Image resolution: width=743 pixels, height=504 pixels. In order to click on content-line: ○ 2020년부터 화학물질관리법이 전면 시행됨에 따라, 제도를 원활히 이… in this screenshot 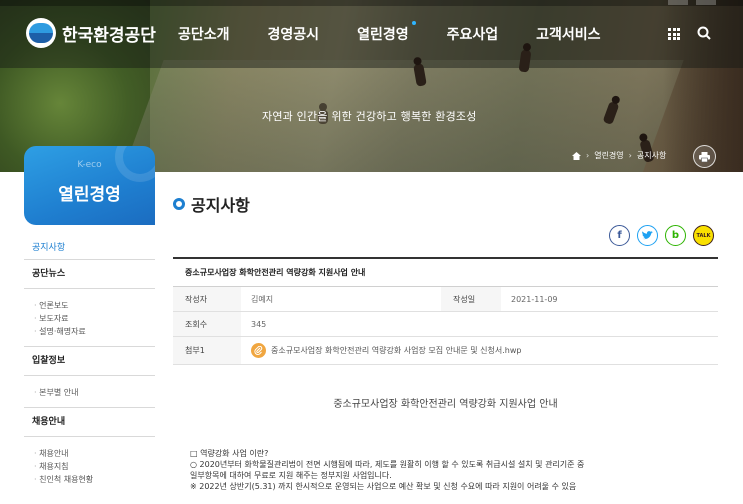, I will do `click(387, 464)`.